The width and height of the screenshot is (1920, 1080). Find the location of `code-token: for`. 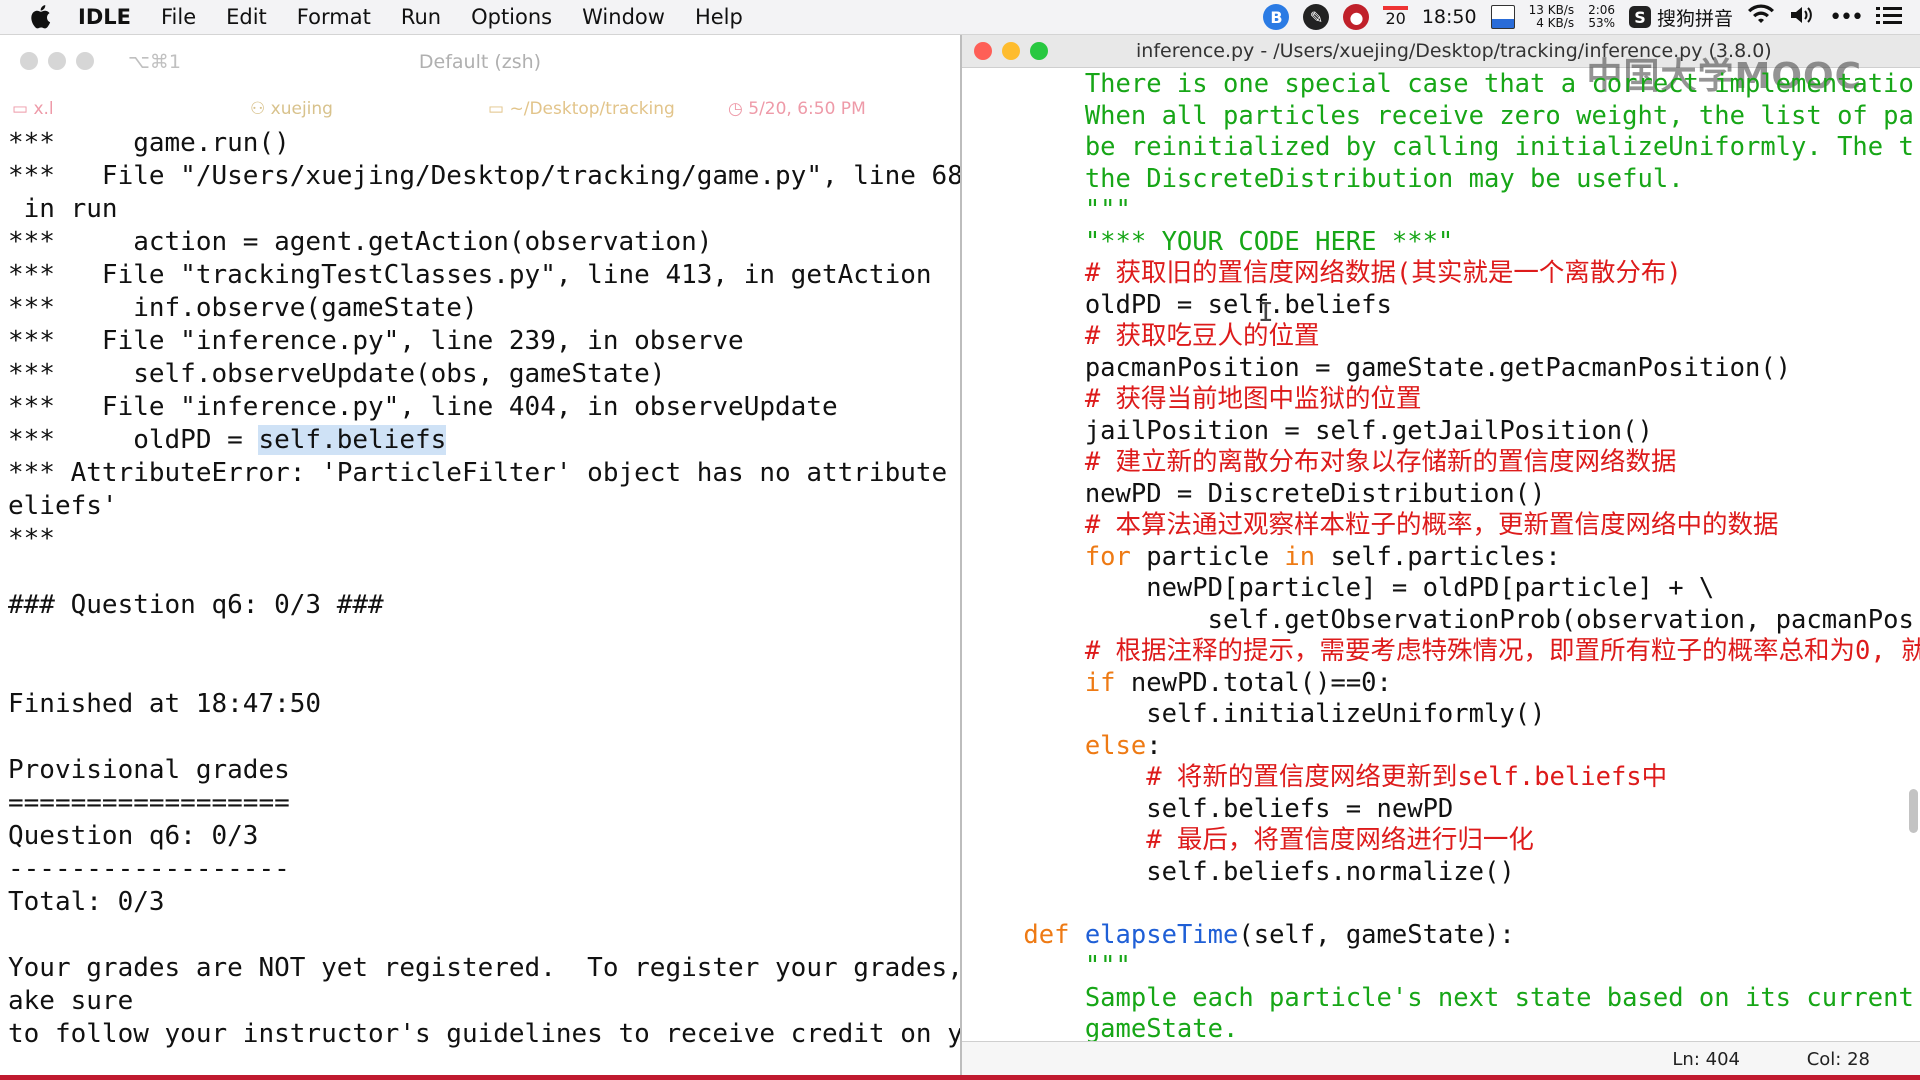

code-token: for is located at coordinates (1046, 556).